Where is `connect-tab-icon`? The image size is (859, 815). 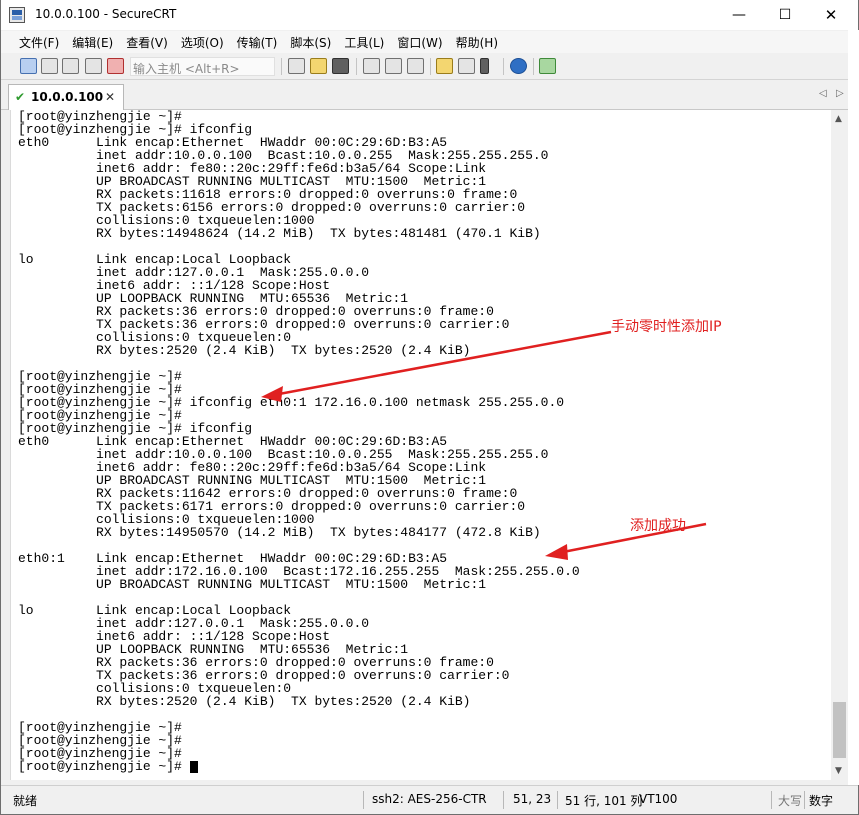
connect-tab-icon is located at coordinates (70, 66).